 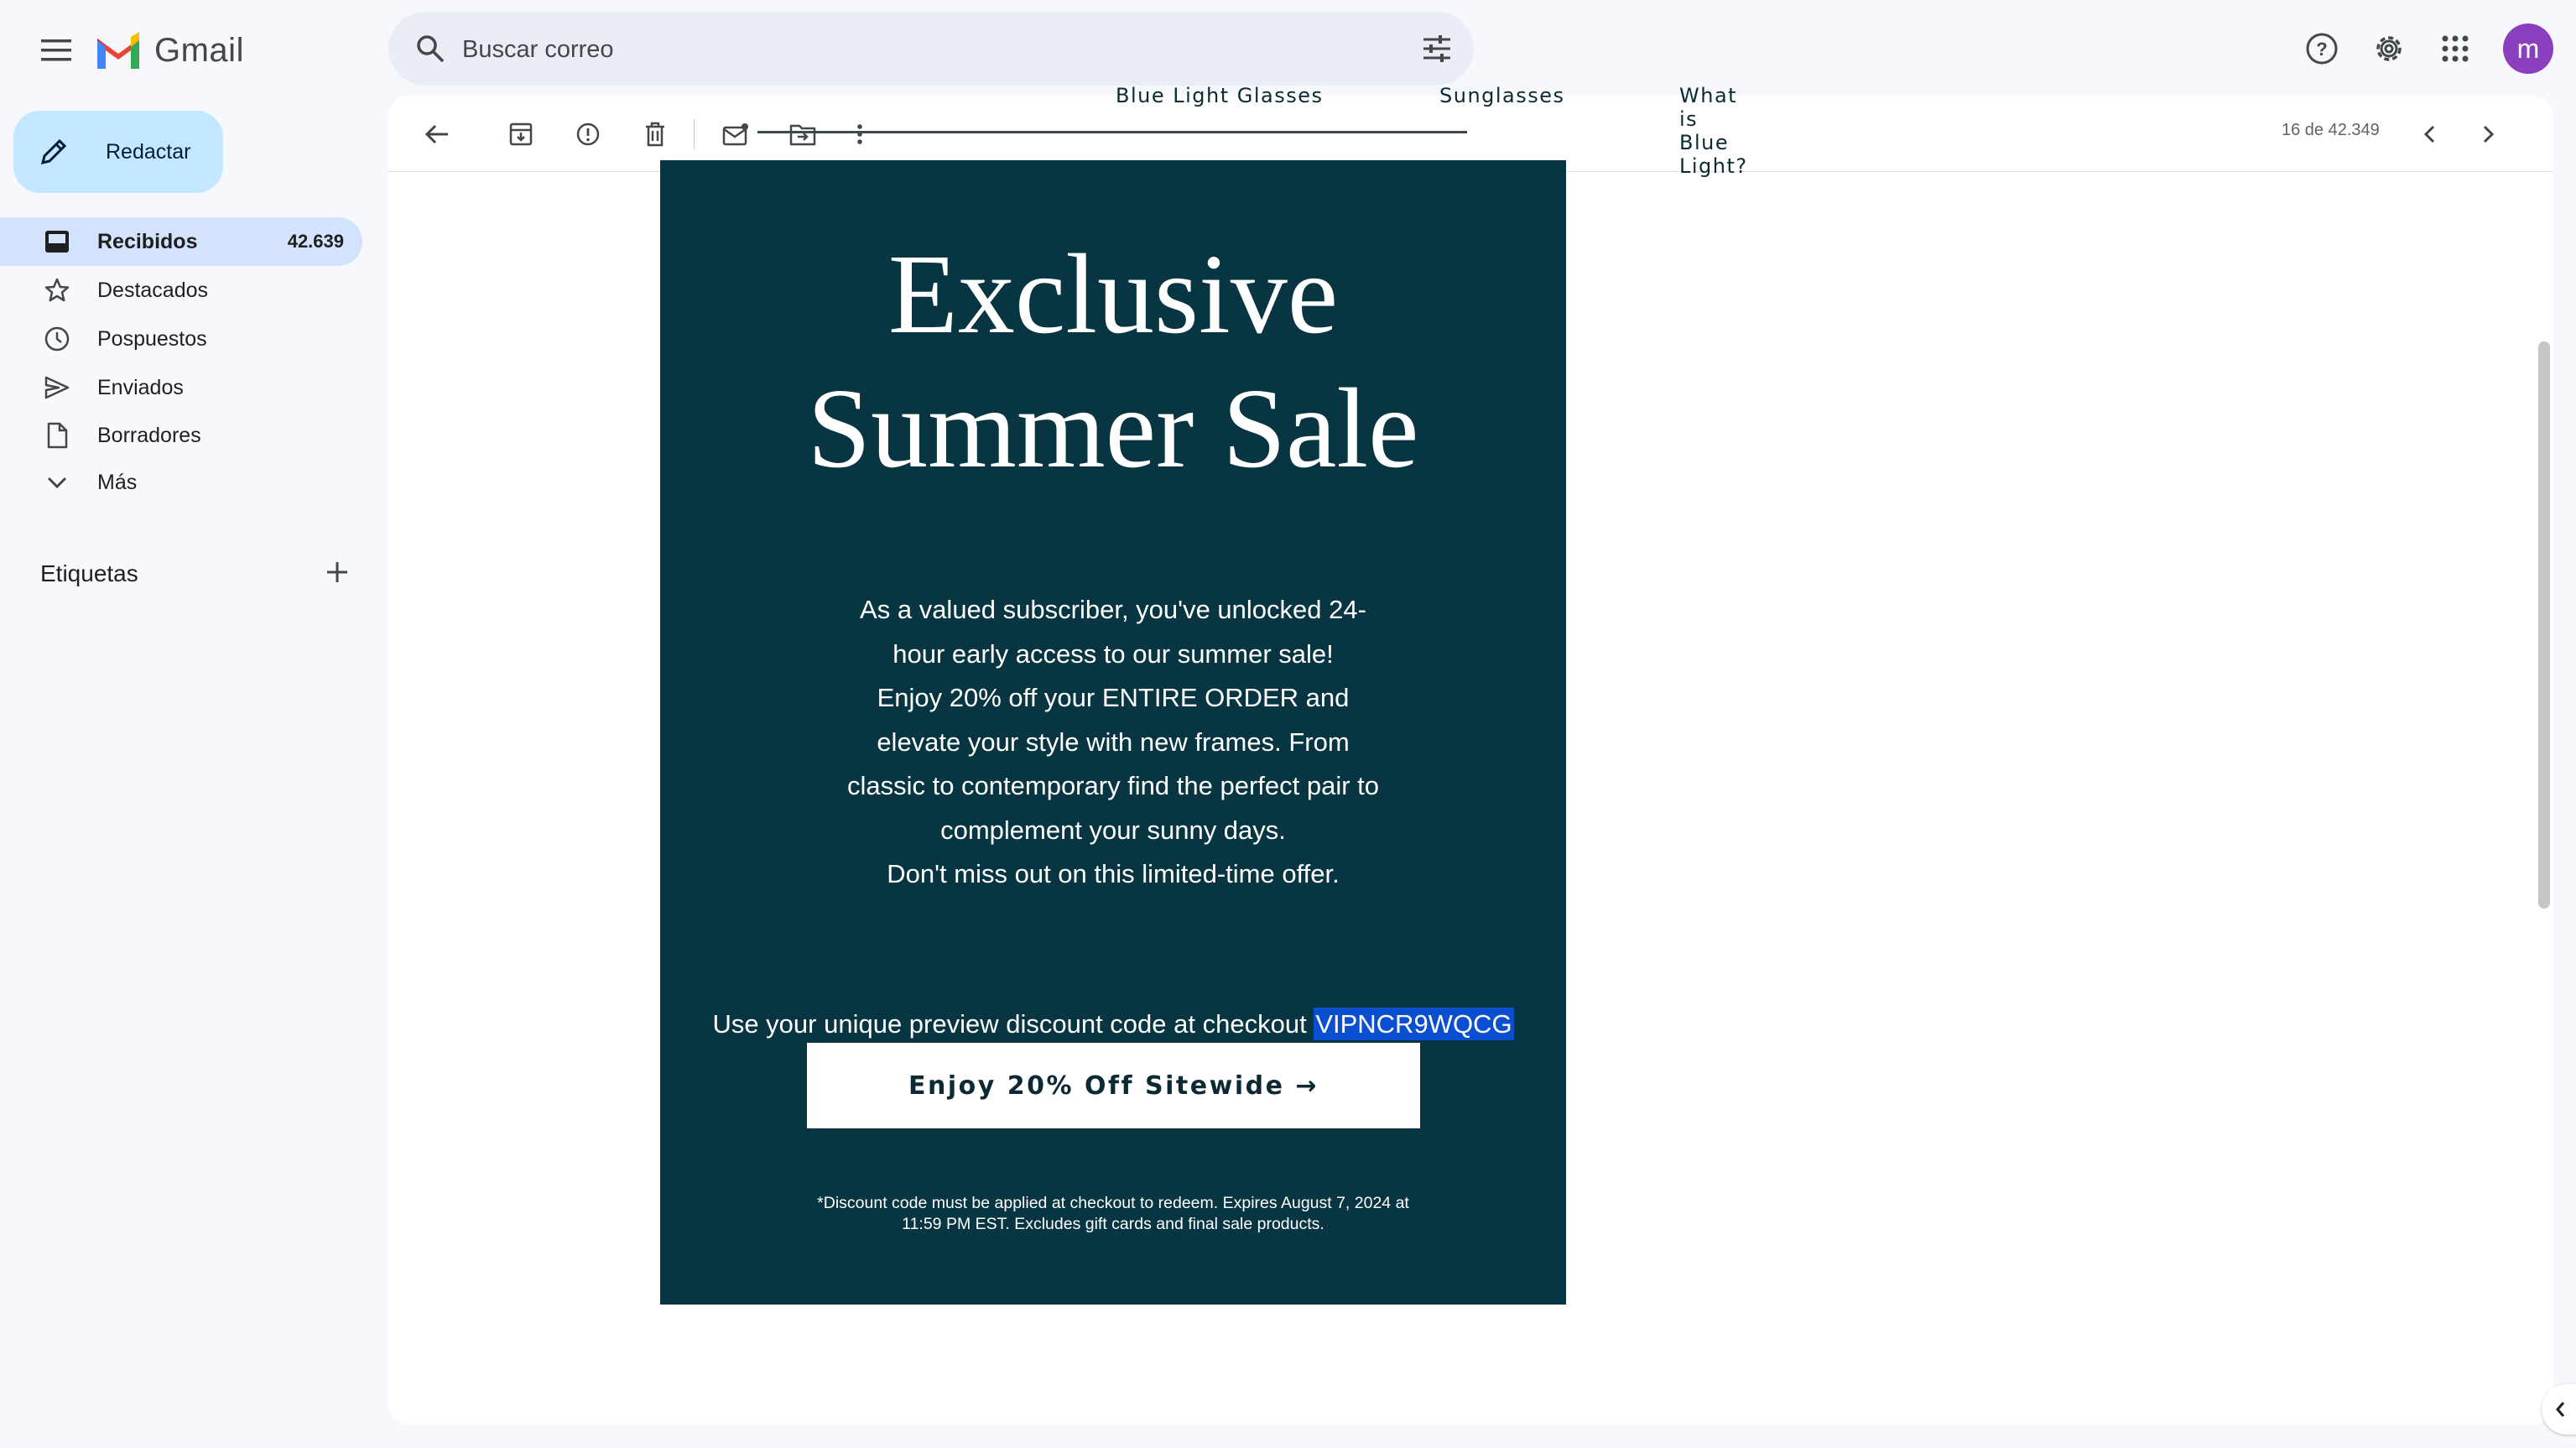 I want to click on body-line: Enjoy 20% off your ENTIRE ORDER and, so click(x=1113, y=698).